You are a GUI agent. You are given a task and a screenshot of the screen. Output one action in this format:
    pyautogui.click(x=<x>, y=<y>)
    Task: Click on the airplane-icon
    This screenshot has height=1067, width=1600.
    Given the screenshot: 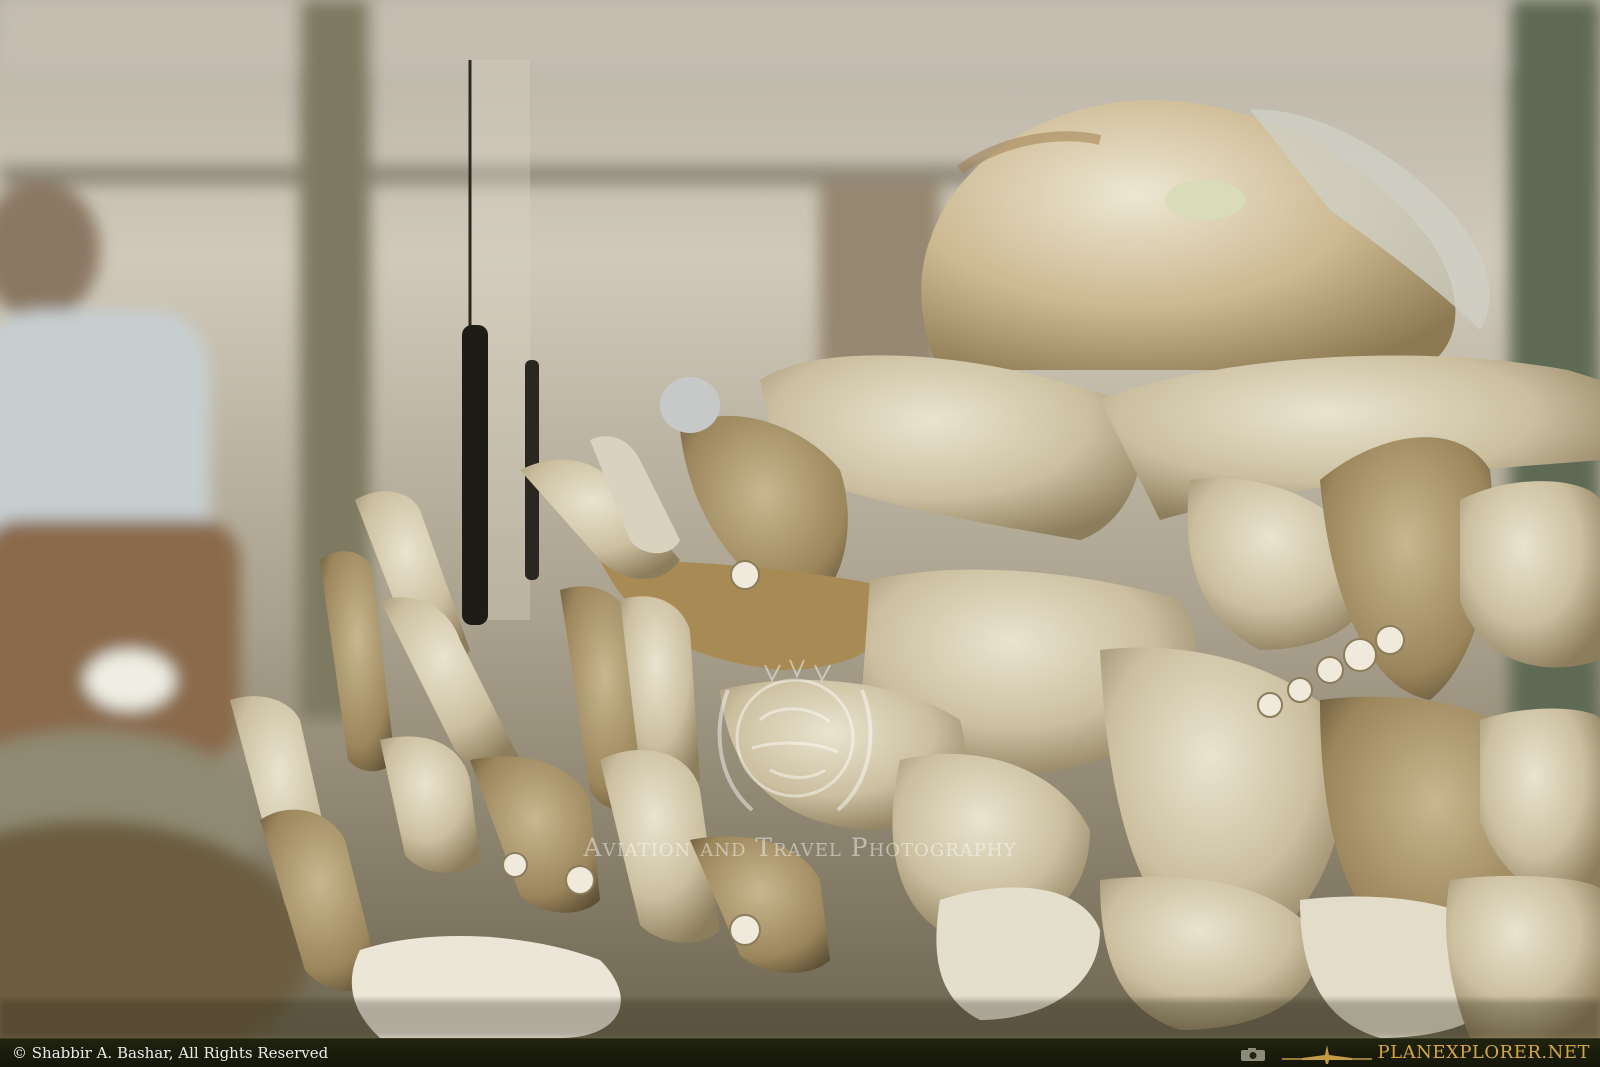 What is the action you would take?
    pyautogui.click(x=1327, y=1054)
    